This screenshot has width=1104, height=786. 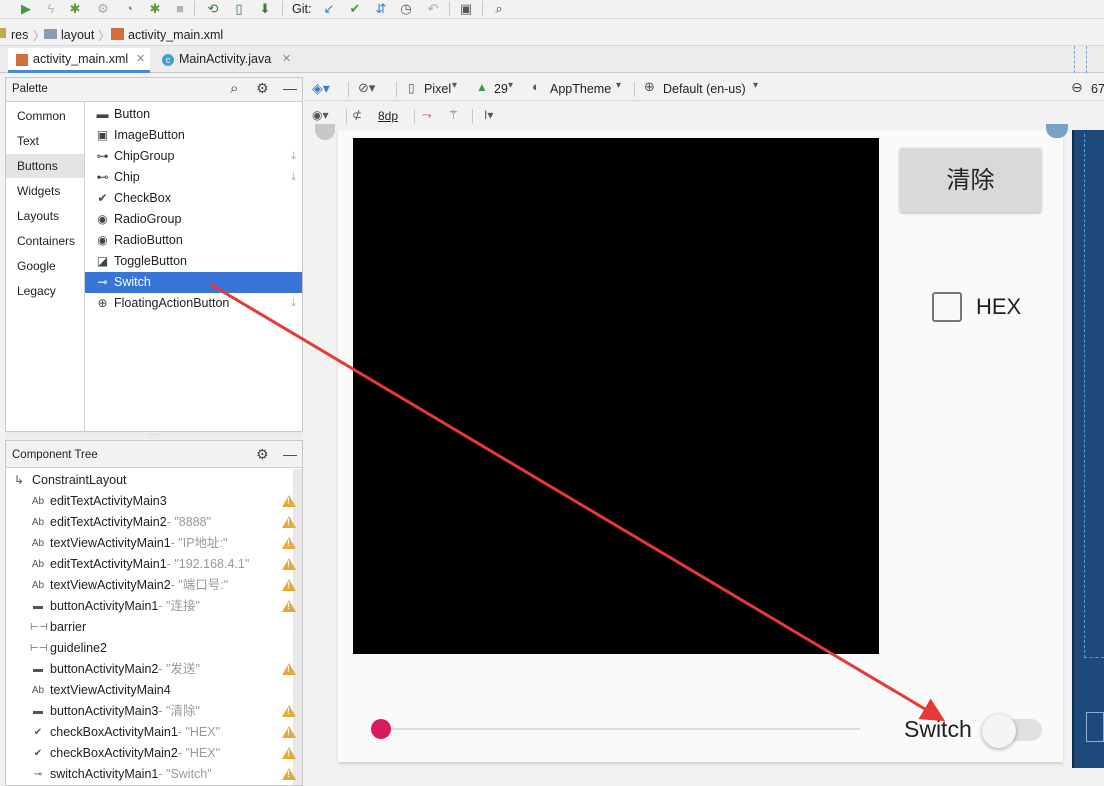 What do you see at coordinates (366, 88) in the screenshot?
I see `orientation-icon: ⊘▾` at bounding box center [366, 88].